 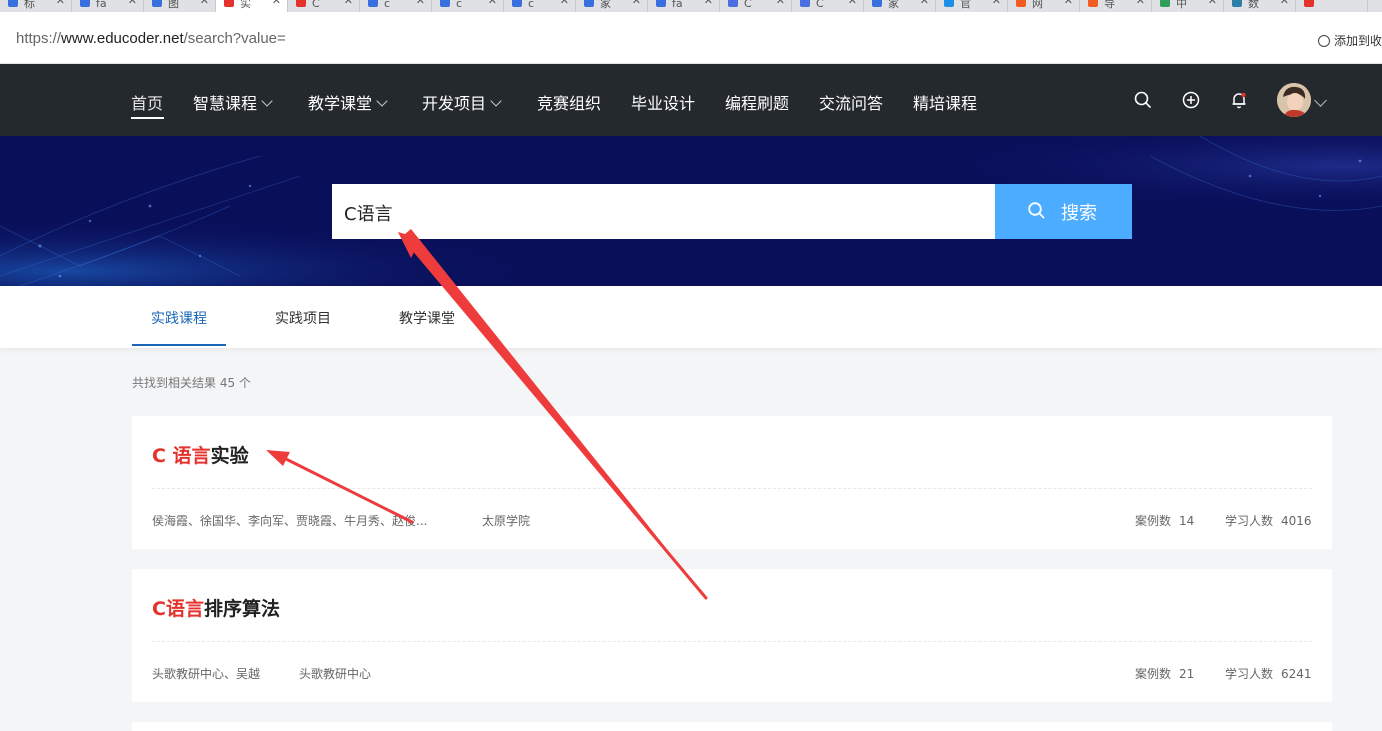 What do you see at coordinates (757, 102) in the screenshot?
I see `nav-item-coding-practice: 编程刷题` at bounding box center [757, 102].